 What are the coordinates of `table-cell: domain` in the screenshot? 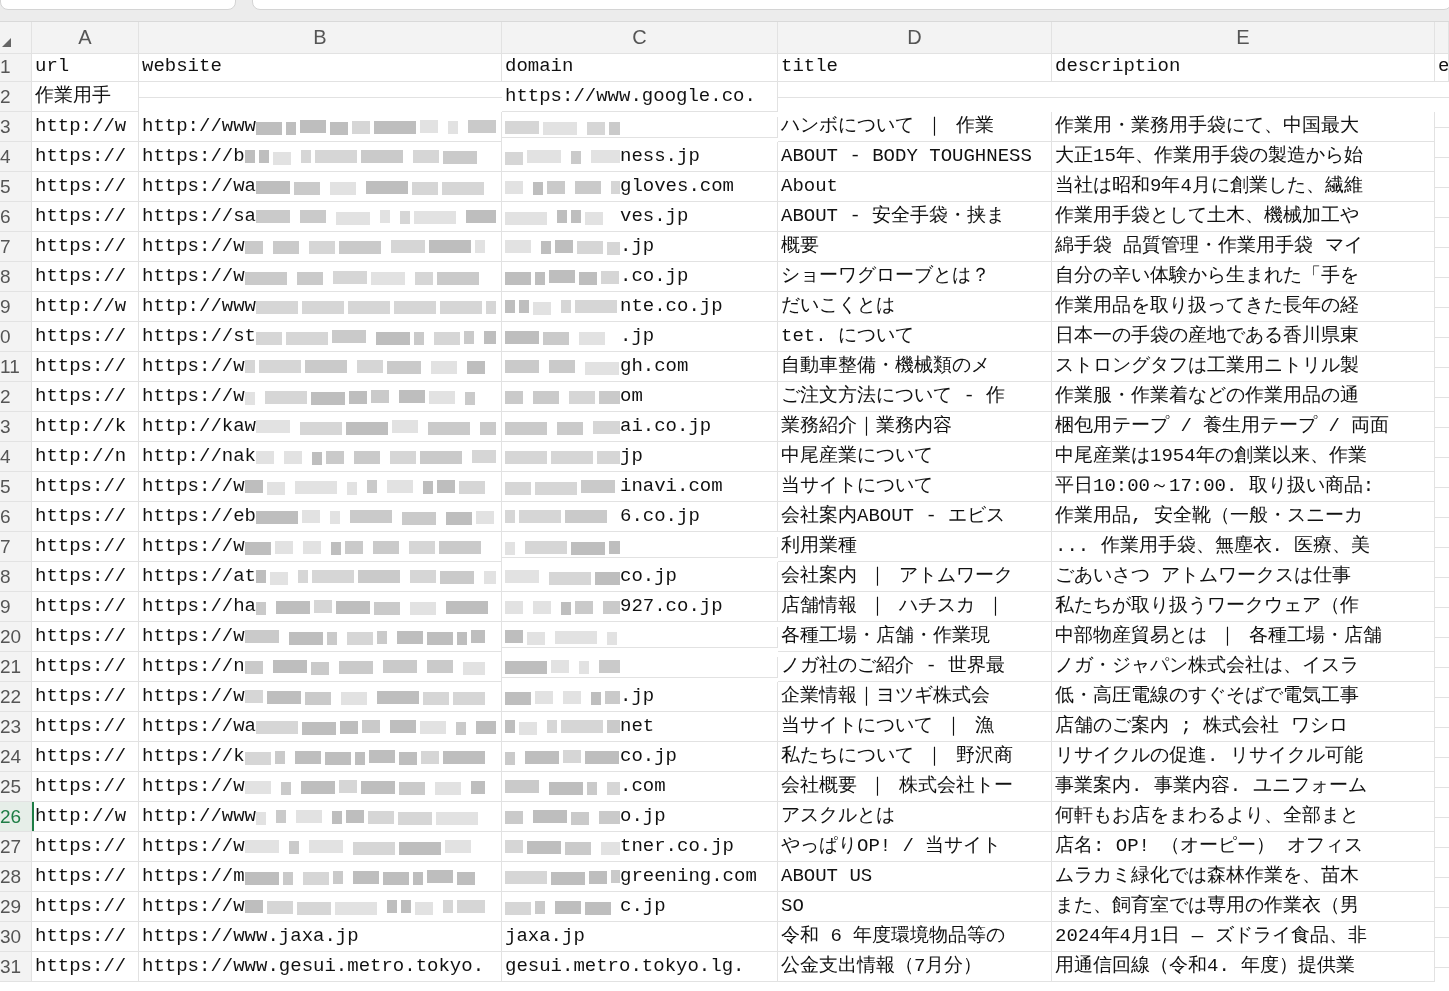 It's located at (640, 67).